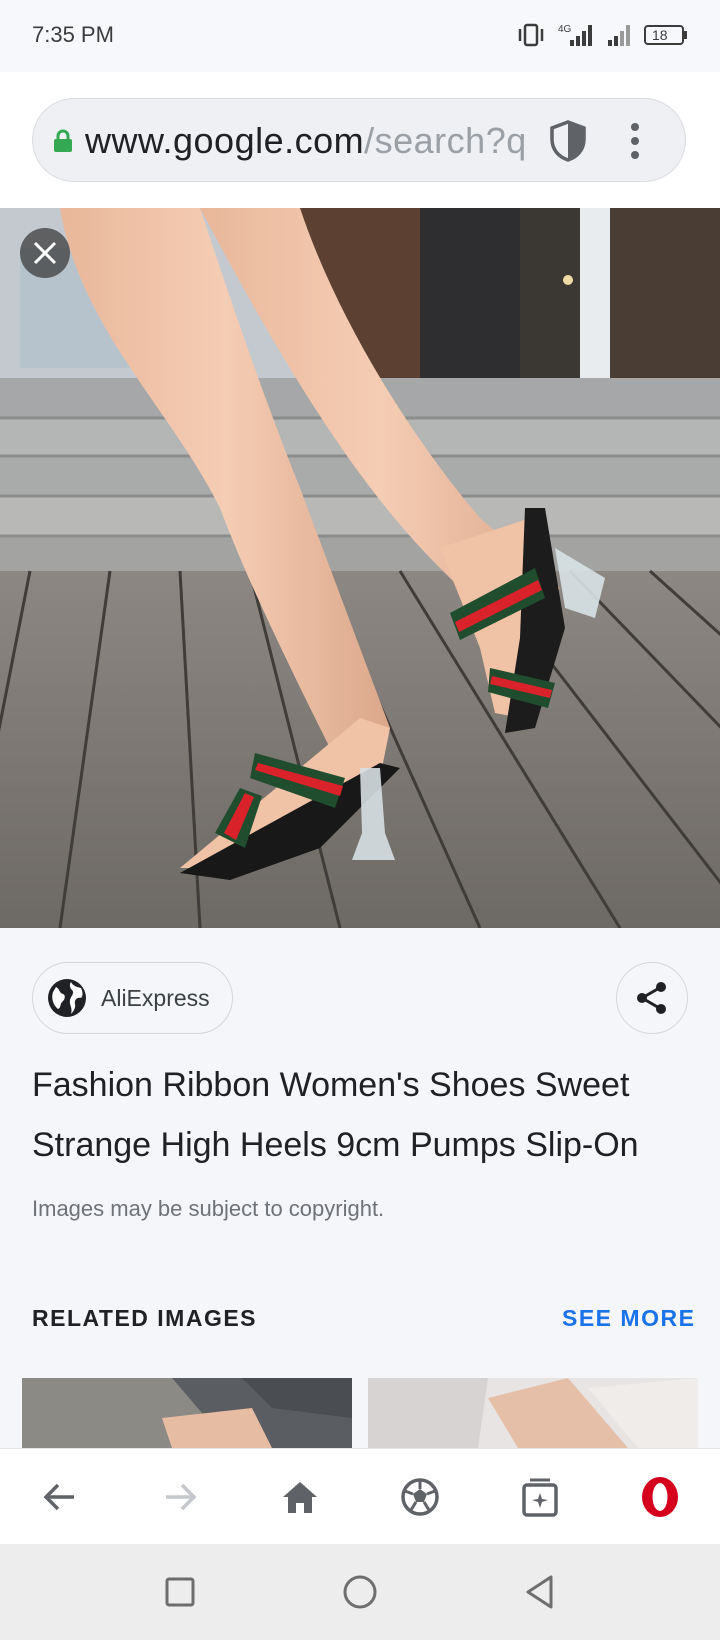 Image resolution: width=720 pixels, height=1640 pixels. I want to click on home-icon, so click(300, 1497).